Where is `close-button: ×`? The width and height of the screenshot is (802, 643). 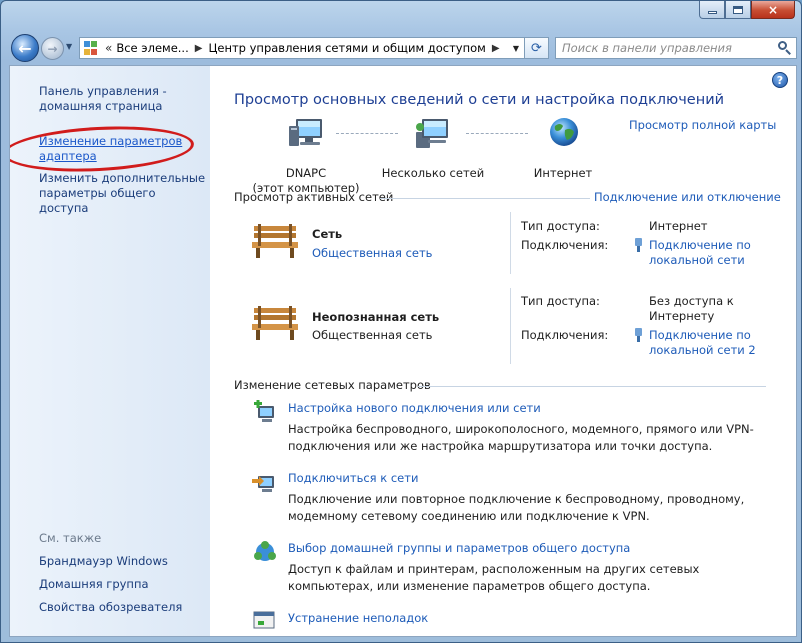 close-button: × is located at coordinates (773, 10).